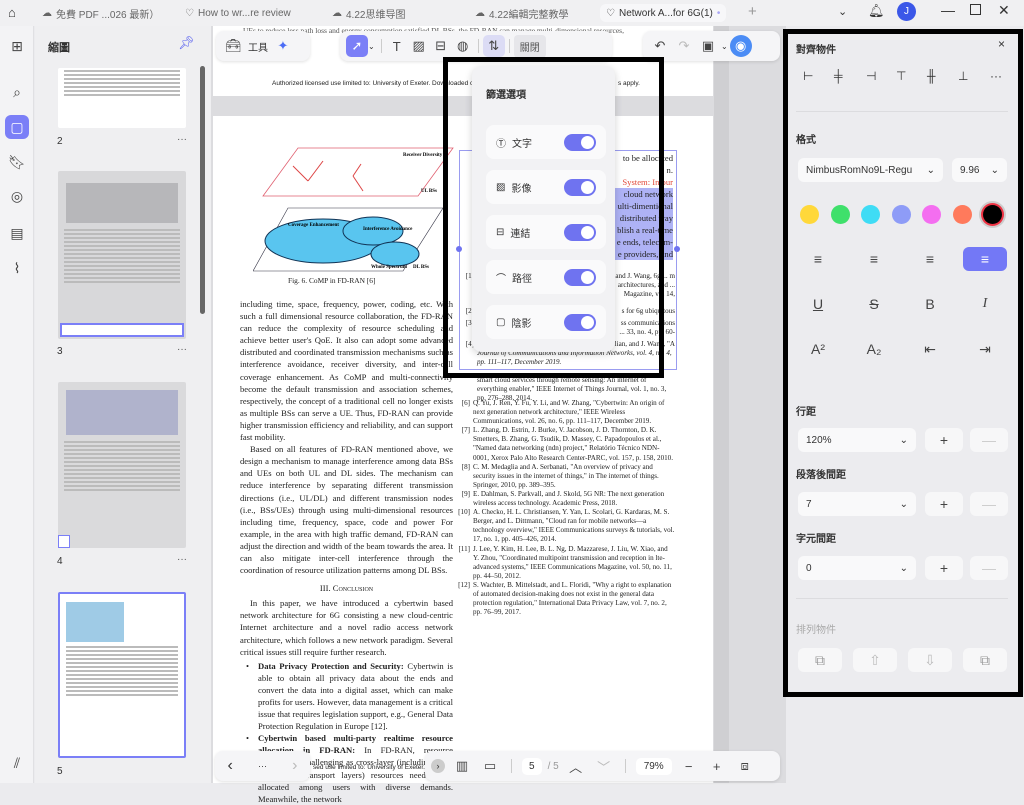 The height and width of the screenshot is (805, 1024). Describe the element at coordinates (258, 46) in the screenshot. I see `tools-button: 工具` at that location.